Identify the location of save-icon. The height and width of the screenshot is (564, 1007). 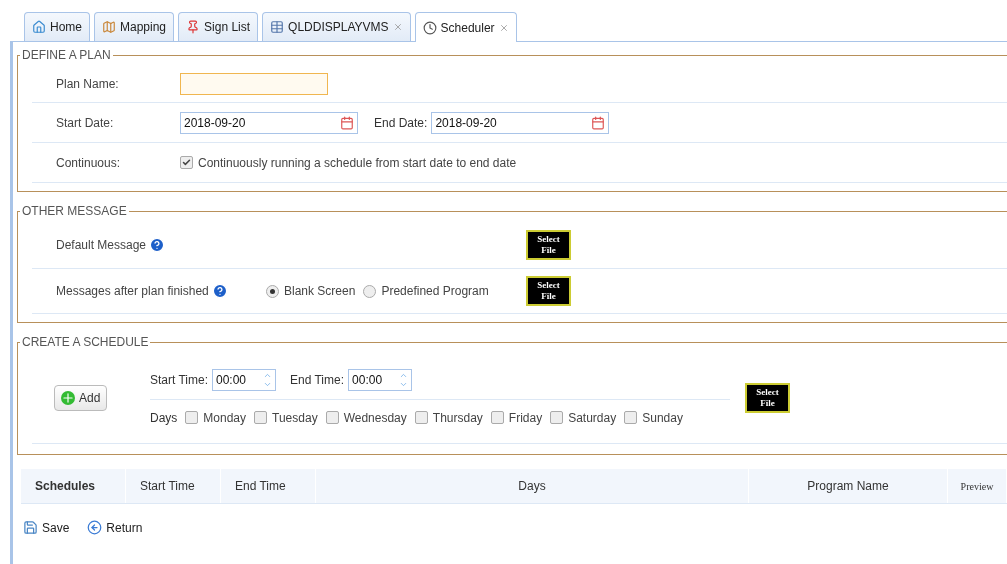
(30, 527).